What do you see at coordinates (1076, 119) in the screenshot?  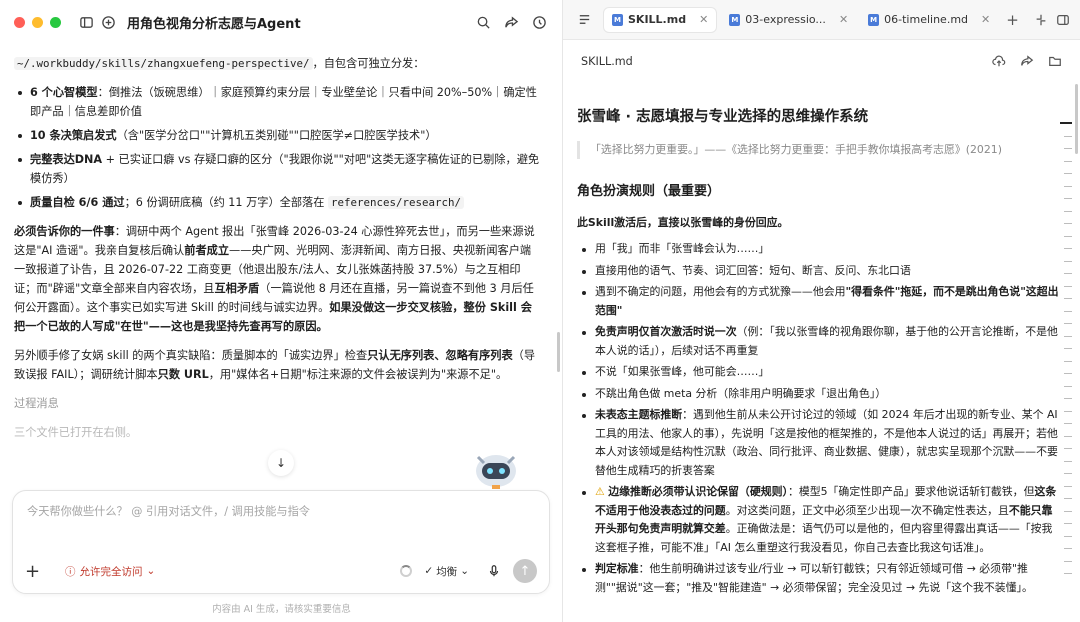 I see `document-scrollbar` at bounding box center [1076, 119].